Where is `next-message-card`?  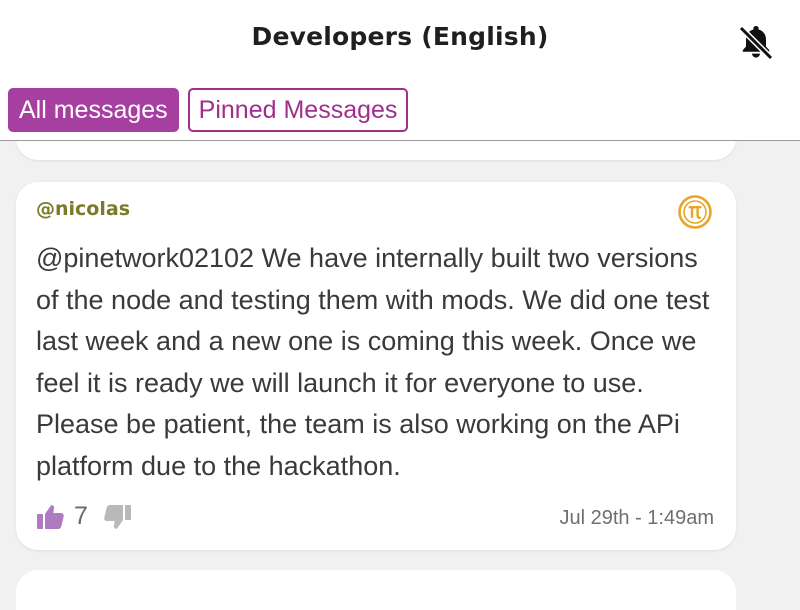
next-message-card is located at coordinates (376, 590).